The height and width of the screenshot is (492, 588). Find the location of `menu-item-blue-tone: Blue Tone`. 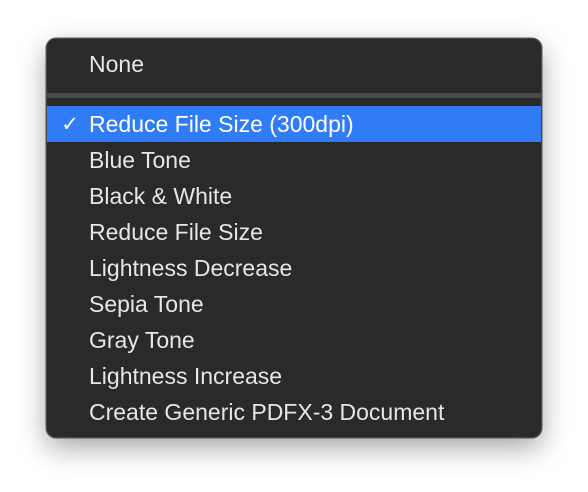

menu-item-blue-tone: Blue Tone is located at coordinates (294, 160).